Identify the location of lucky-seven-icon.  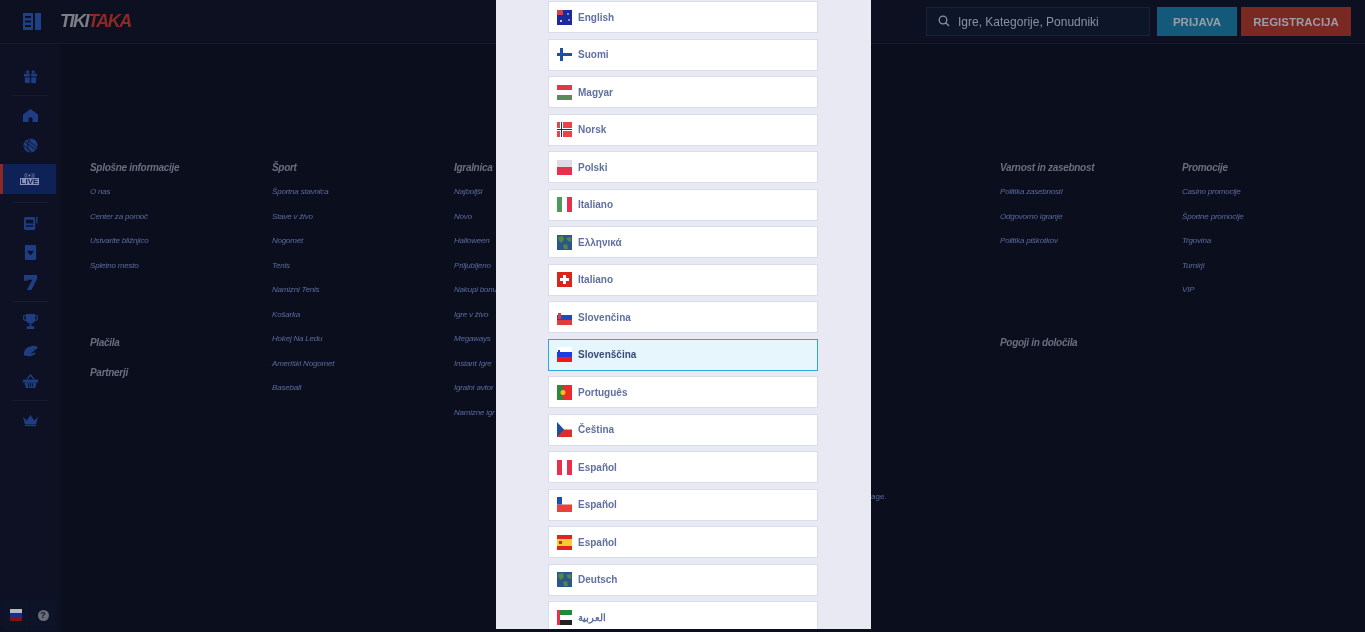
(30, 282).